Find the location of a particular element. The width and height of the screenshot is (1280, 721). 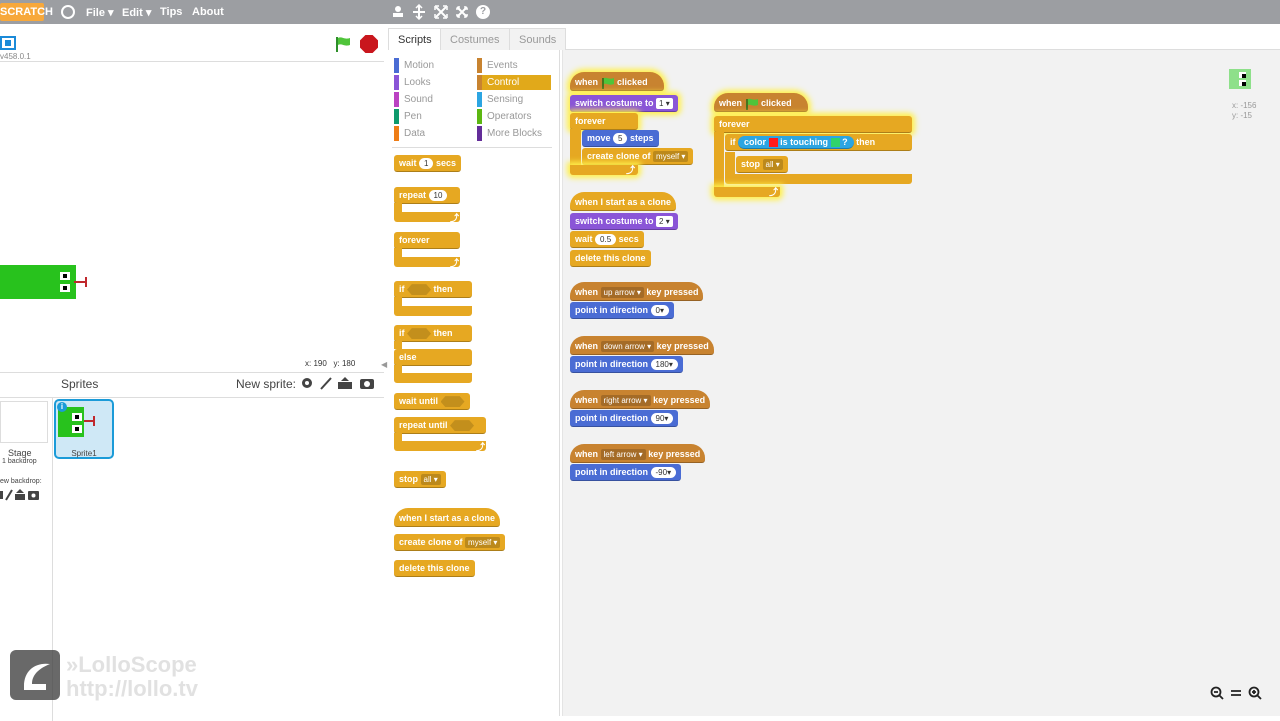

key-left-point-block: point in direction -90▾ is located at coordinates (626, 472).